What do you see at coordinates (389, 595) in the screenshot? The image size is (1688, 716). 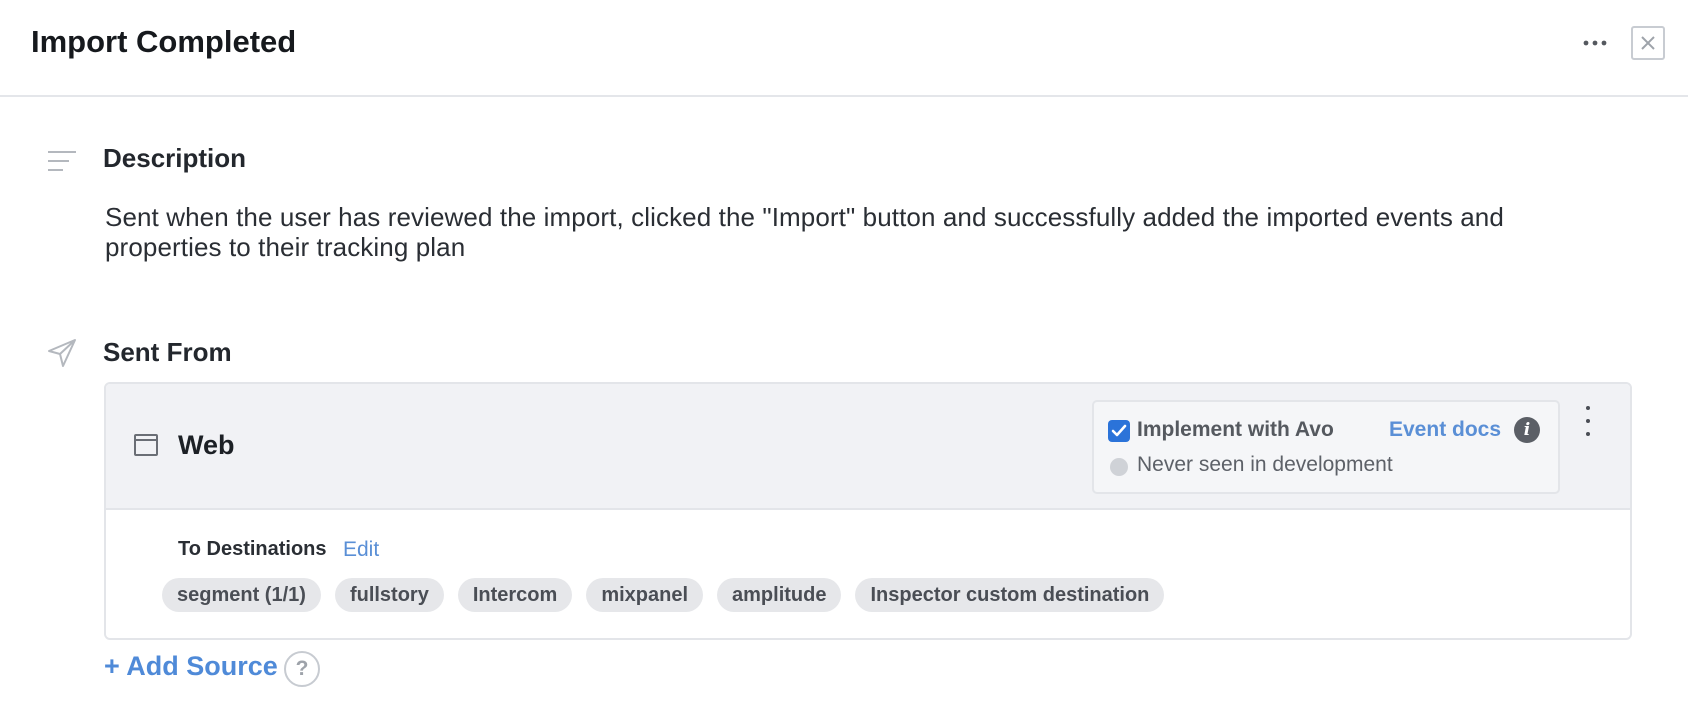 I see `destination-pill: fullstory` at bounding box center [389, 595].